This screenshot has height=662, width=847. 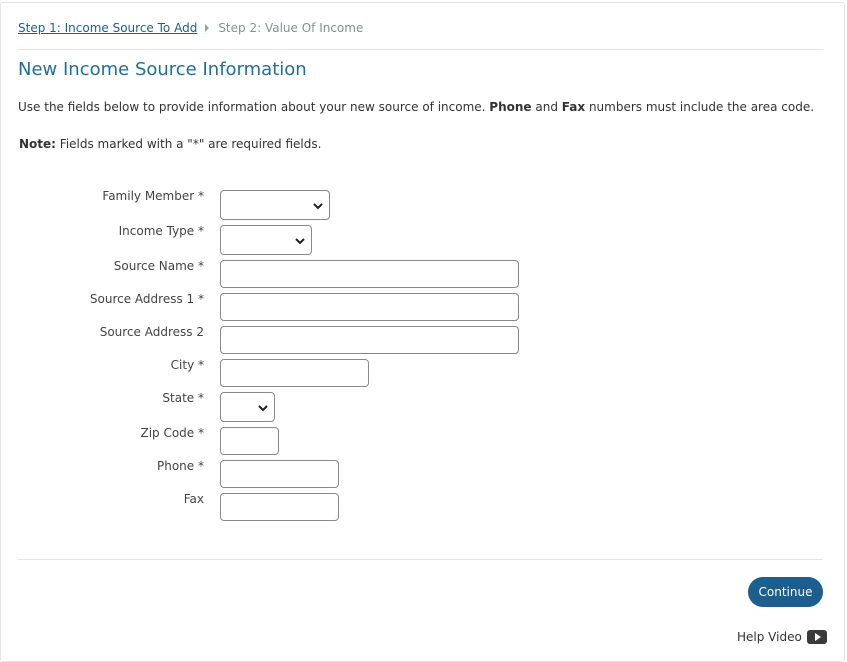 I want to click on family-member-label: Family Member *, so click(x=153, y=196).